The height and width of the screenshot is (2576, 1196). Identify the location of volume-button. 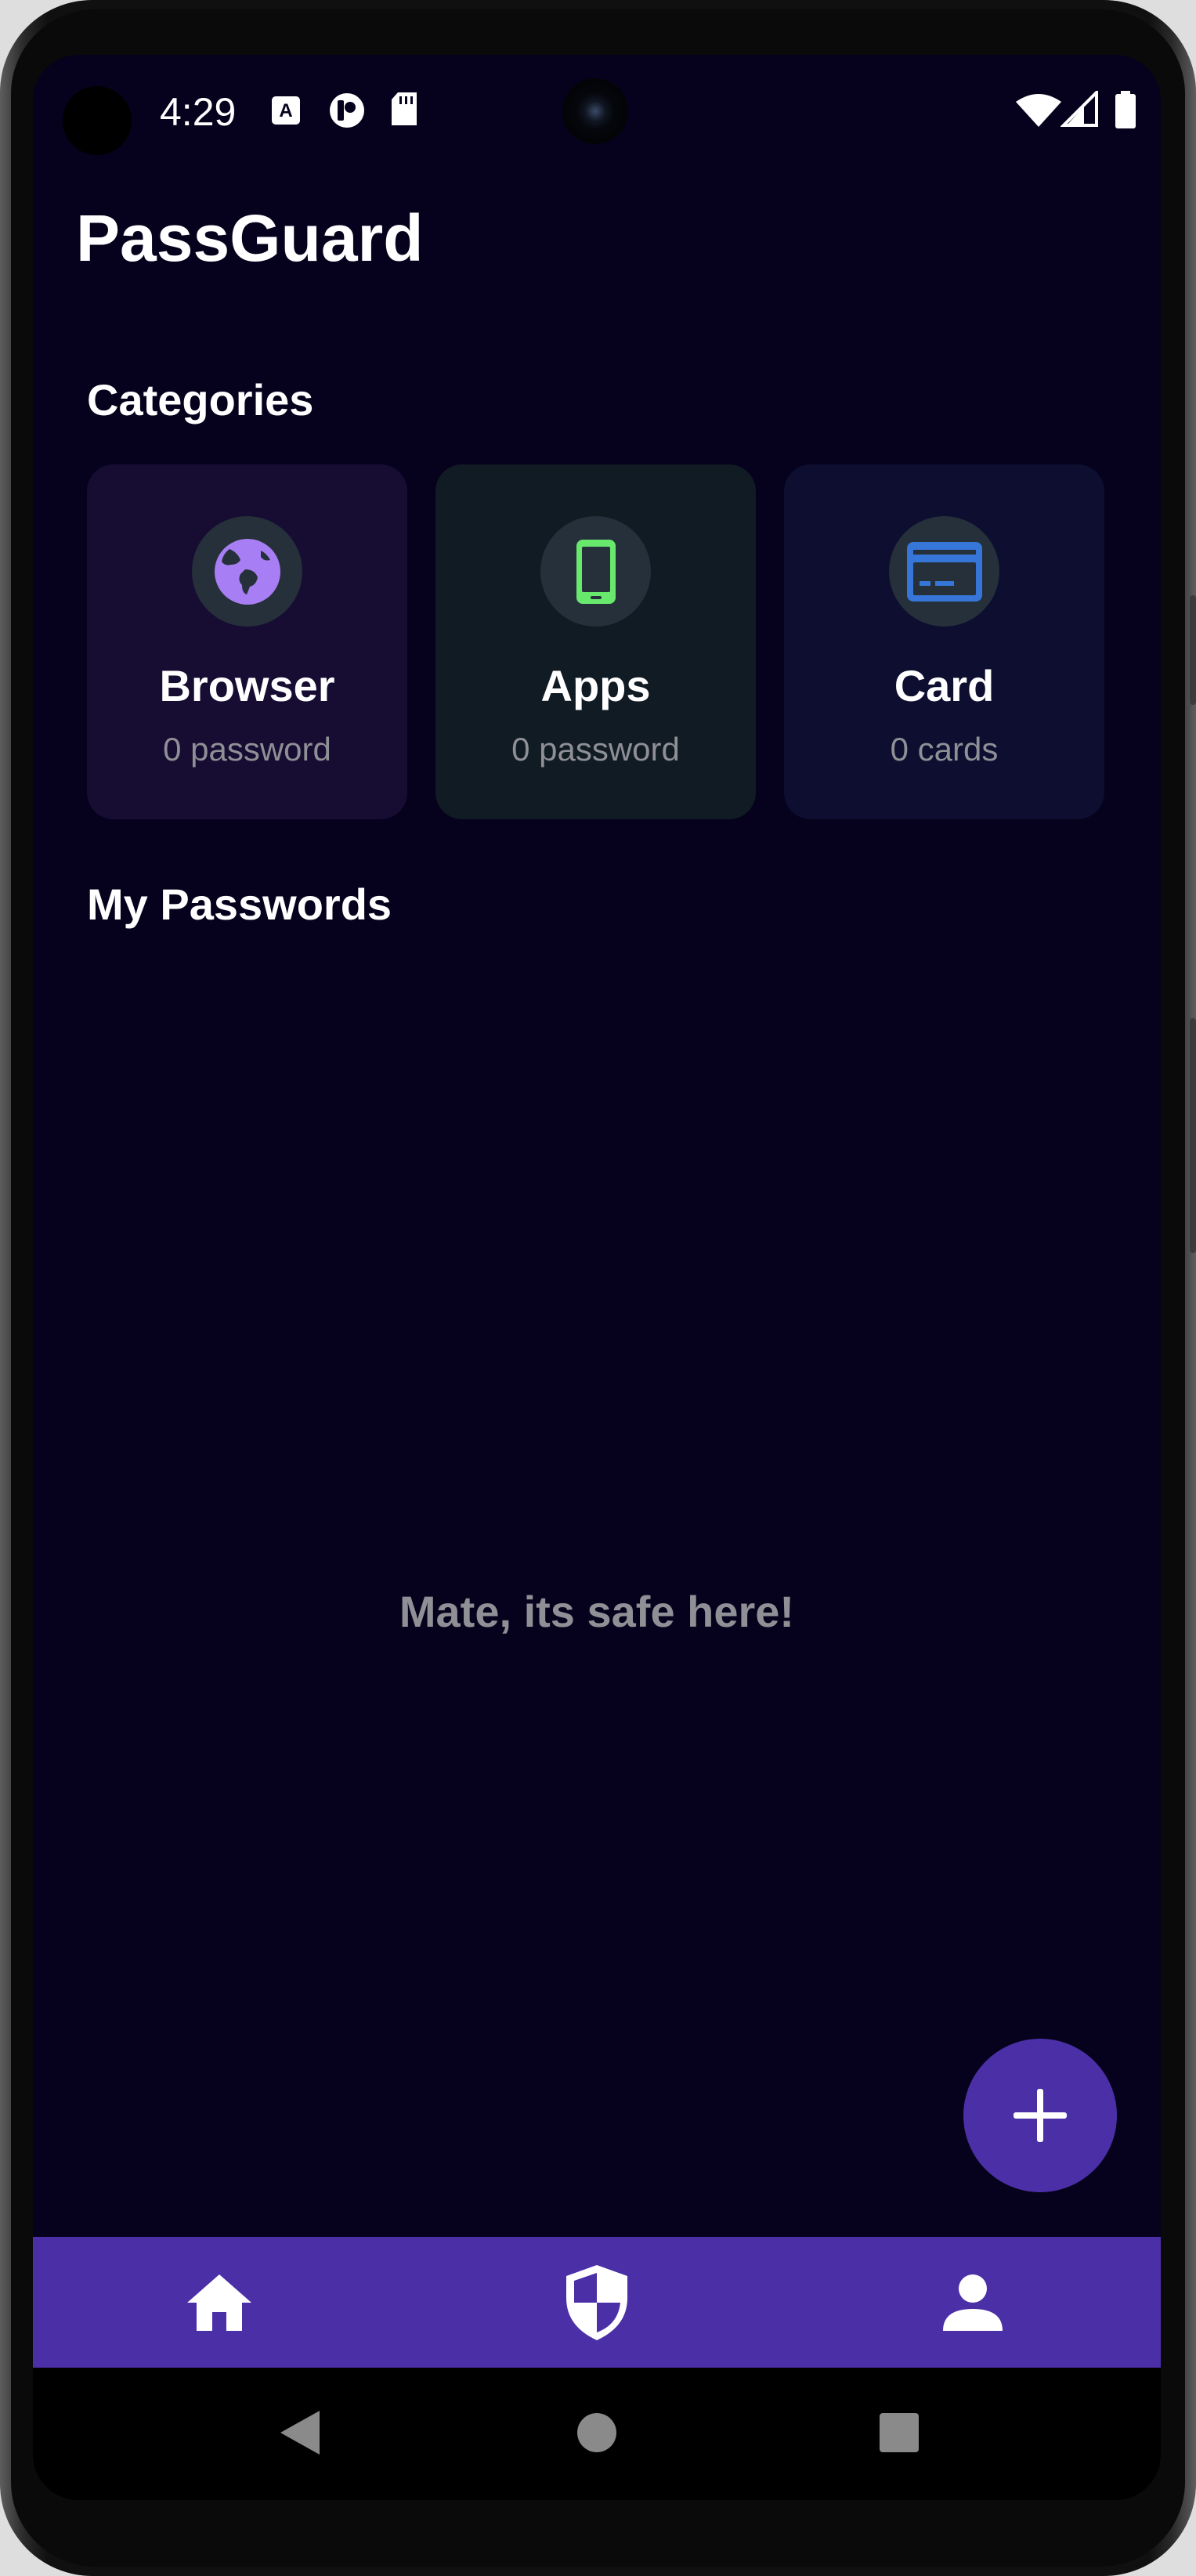
(1193, 650).